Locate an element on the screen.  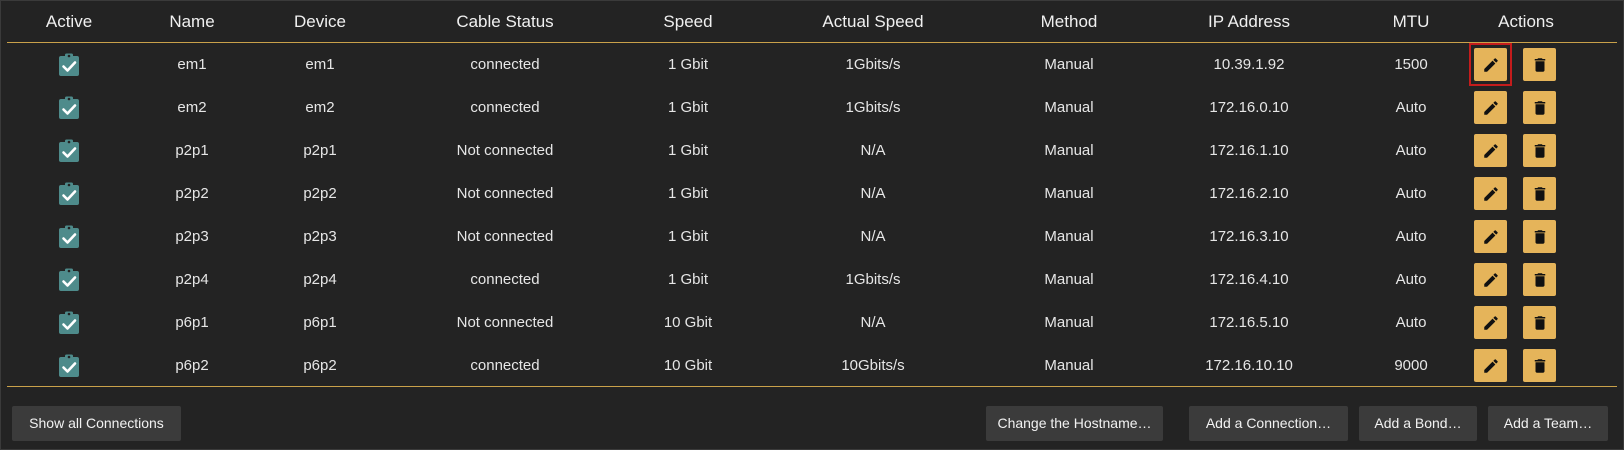
row-ip-address: 172.16.5.10 is located at coordinates (1249, 322).